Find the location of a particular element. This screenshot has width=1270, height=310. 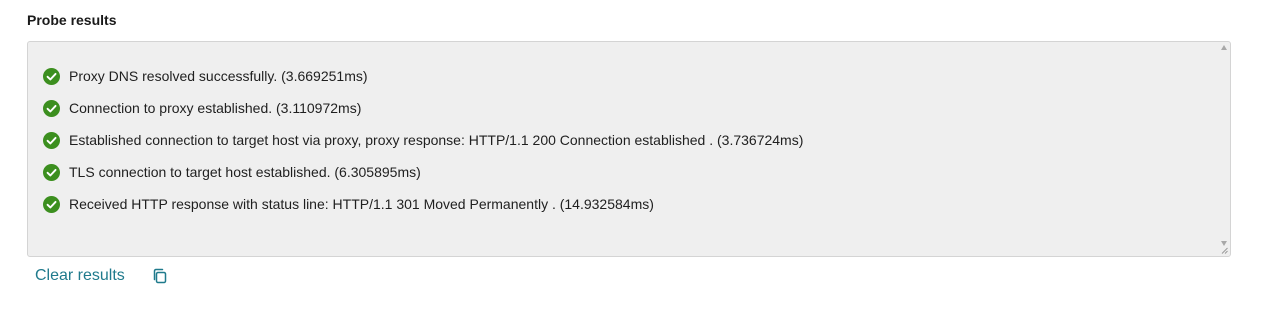

clear-results-link: Clear results is located at coordinates (80, 276).